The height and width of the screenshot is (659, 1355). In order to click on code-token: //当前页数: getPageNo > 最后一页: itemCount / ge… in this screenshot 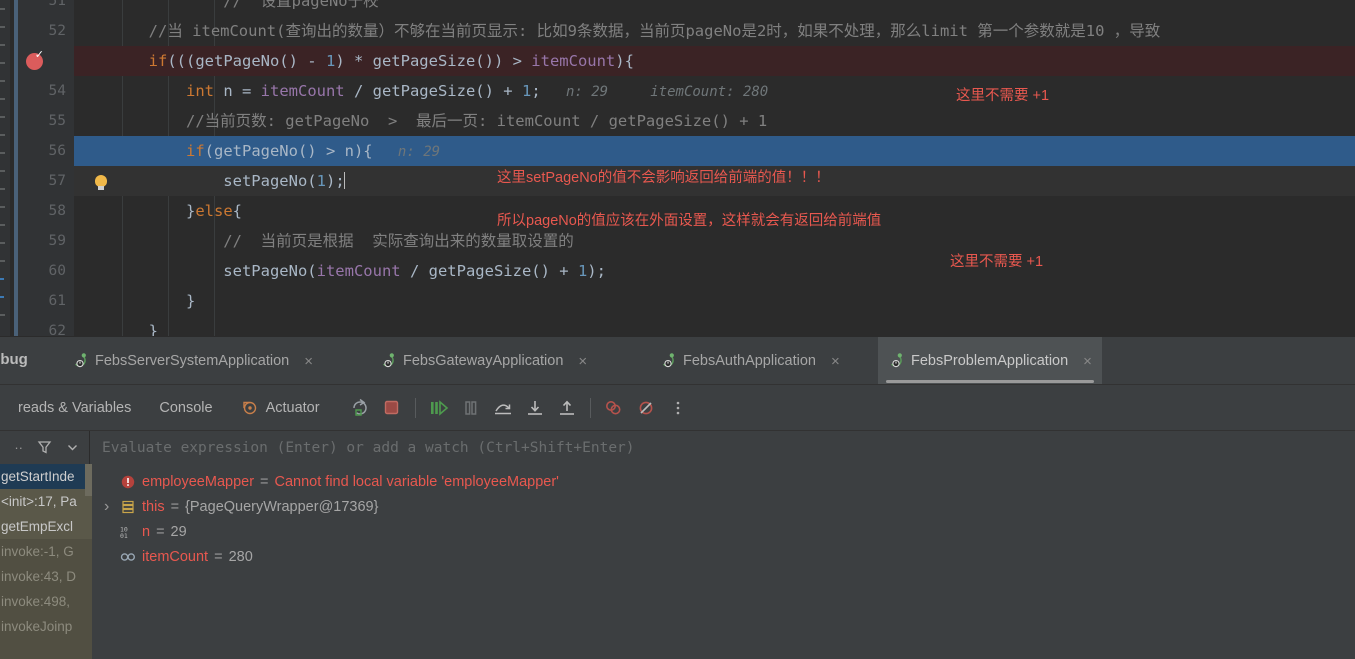, I will do `click(421, 121)`.